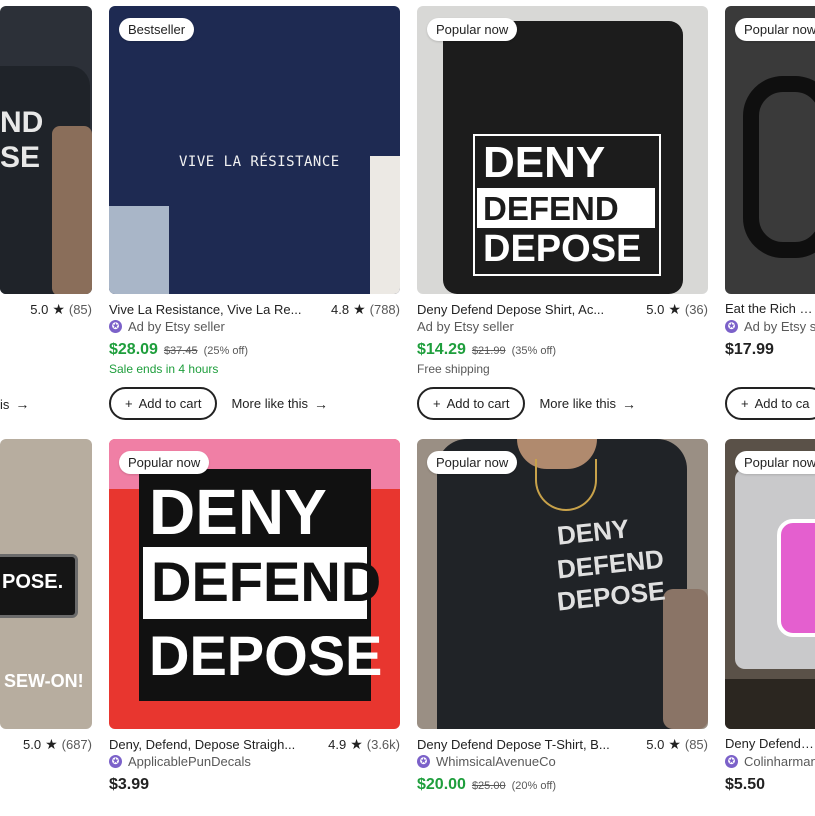 The height and width of the screenshot is (816, 815). What do you see at coordinates (534, 351) in the screenshot?
I see `discount-percent: (35% off)` at bounding box center [534, 351].